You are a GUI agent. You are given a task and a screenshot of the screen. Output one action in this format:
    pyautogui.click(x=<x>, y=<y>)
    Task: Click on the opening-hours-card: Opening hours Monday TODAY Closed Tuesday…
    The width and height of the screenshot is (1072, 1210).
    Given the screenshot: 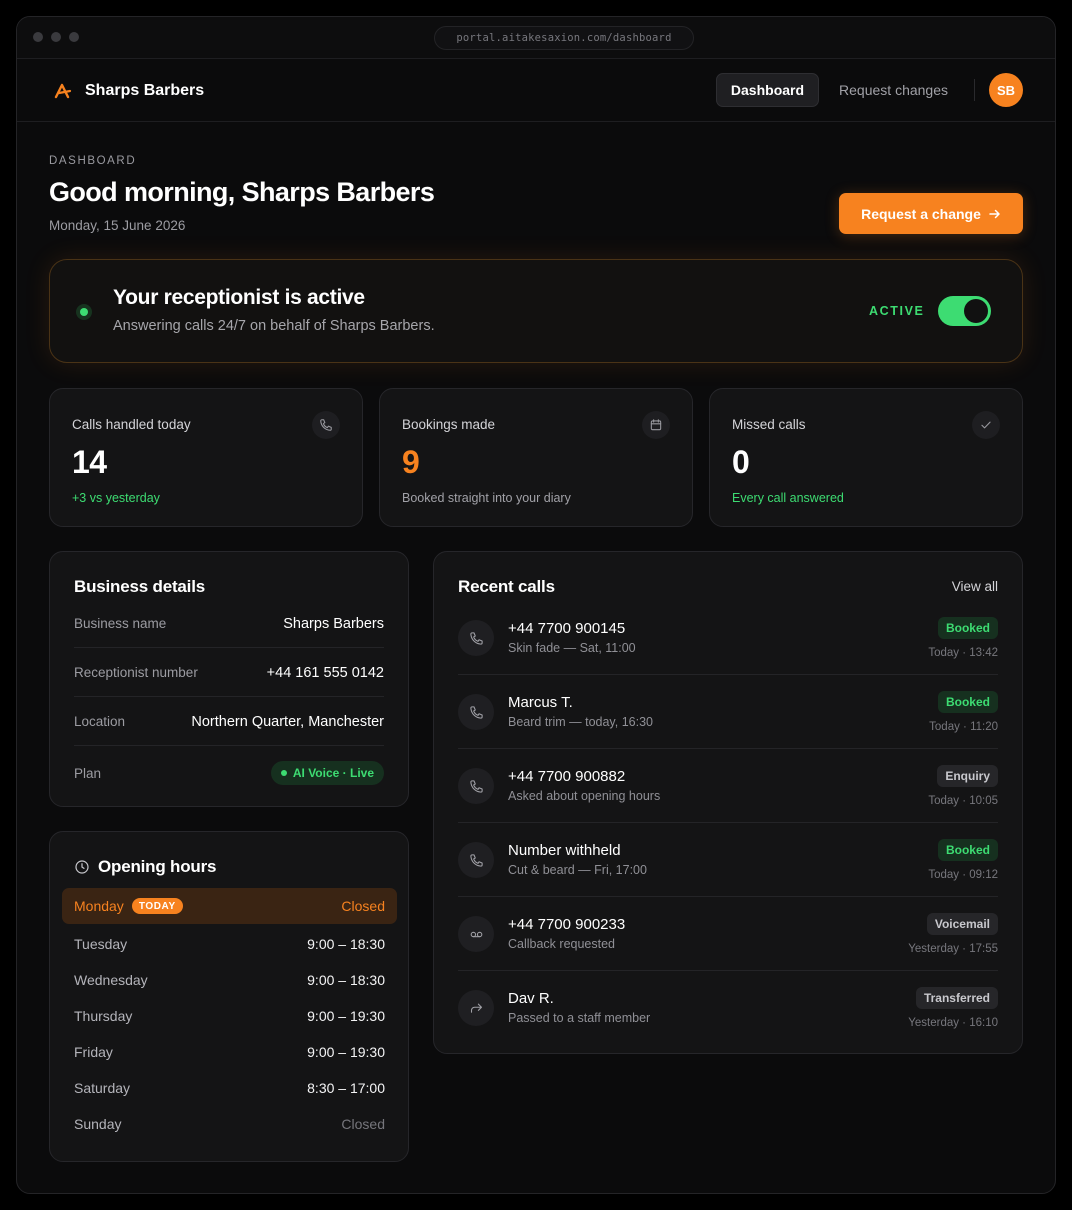 What is the action you would take?
    pyautogui.click(x=229, y=996)
    